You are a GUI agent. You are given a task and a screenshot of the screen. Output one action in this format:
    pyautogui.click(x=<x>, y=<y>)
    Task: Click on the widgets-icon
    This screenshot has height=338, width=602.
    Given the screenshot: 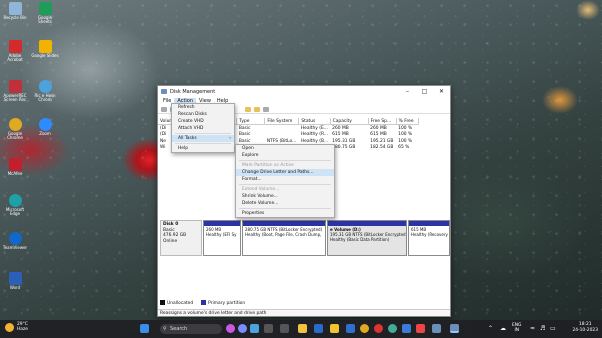 What is the action you would take?
    pyautogui.click(x=284, y=328)
    